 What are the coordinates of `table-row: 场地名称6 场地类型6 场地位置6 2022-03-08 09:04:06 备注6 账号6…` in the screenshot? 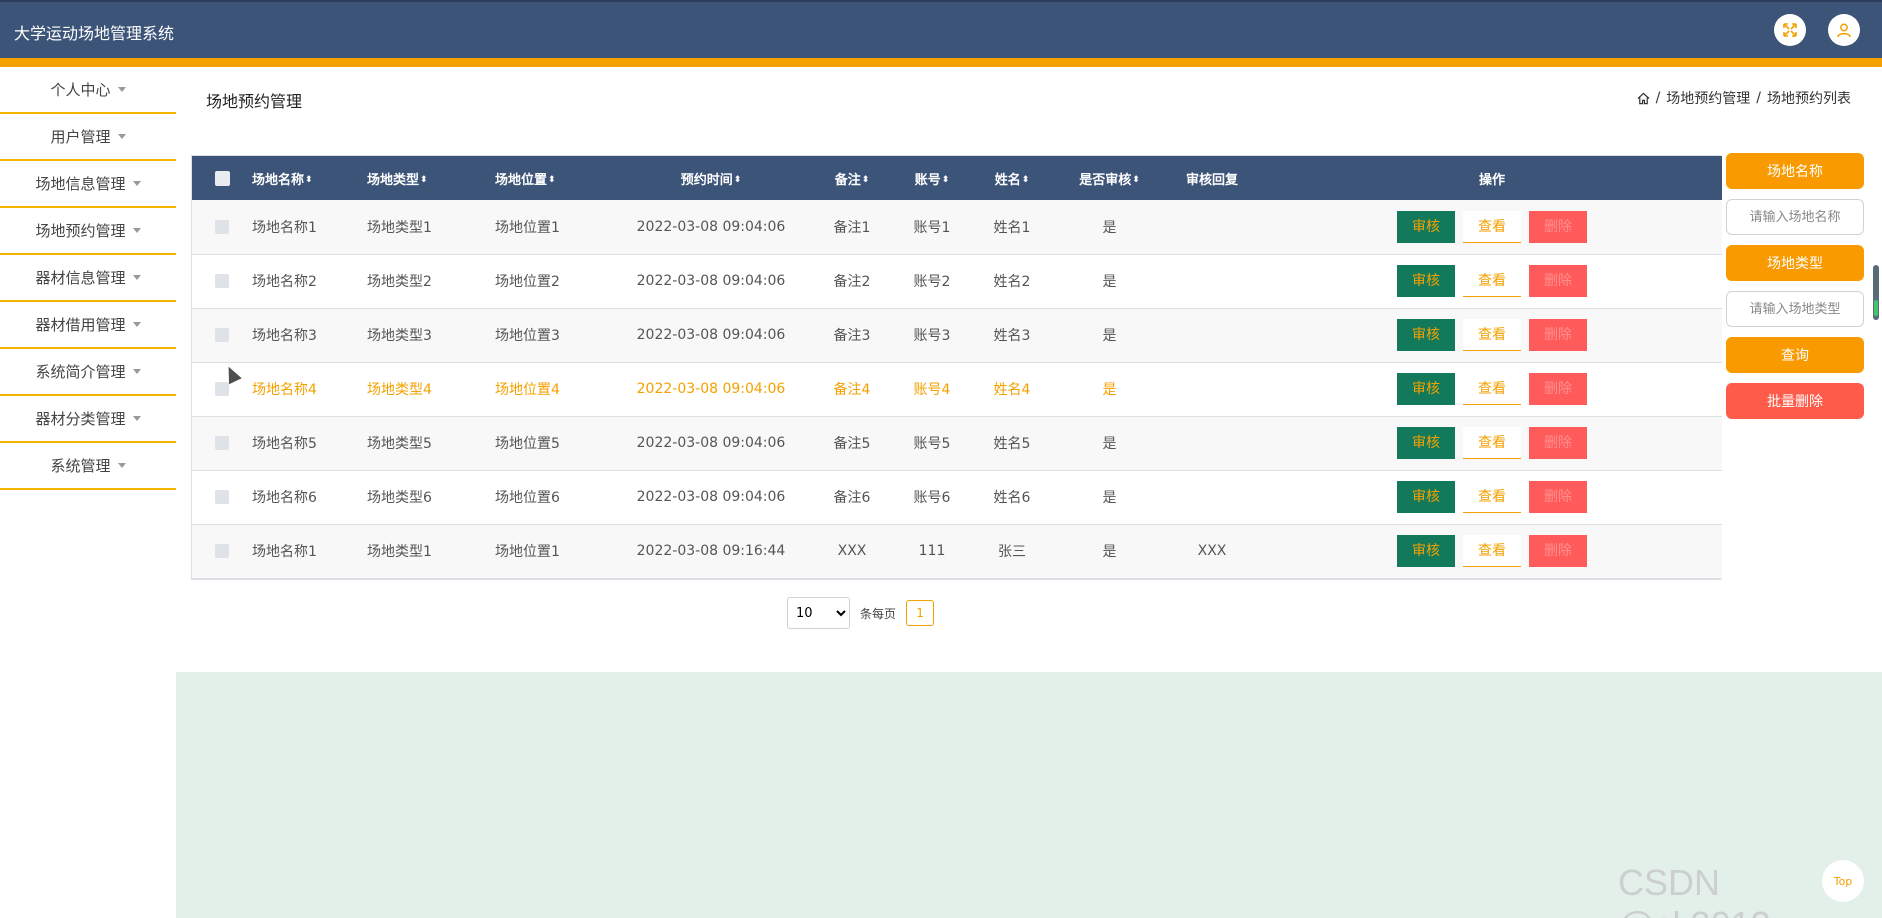 It's located at (957, 497).